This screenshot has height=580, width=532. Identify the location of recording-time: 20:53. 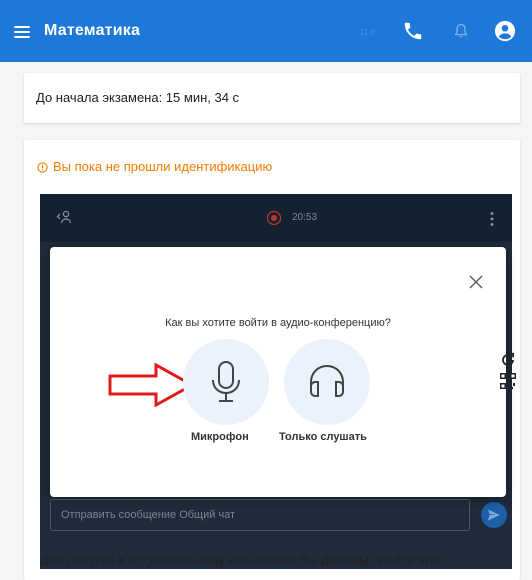
(305, 217).